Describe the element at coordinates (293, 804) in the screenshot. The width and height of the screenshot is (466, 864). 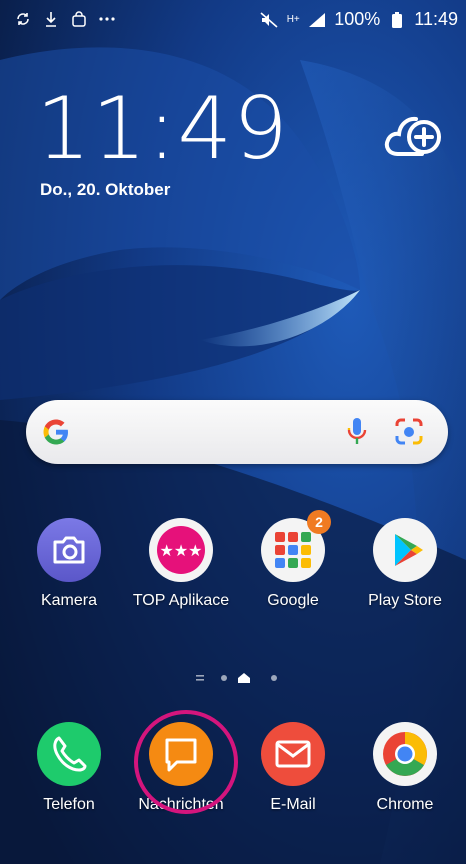
I see `app-label: E-Mail` at that location.